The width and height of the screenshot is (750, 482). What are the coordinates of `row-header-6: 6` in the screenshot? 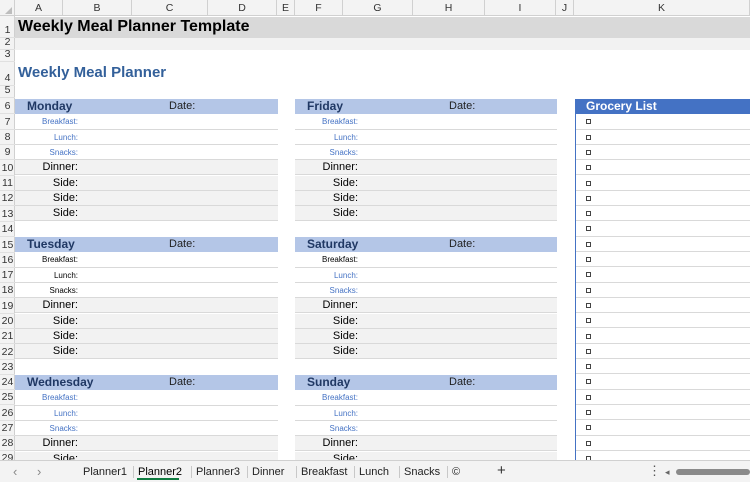 It's located at (7, 106).